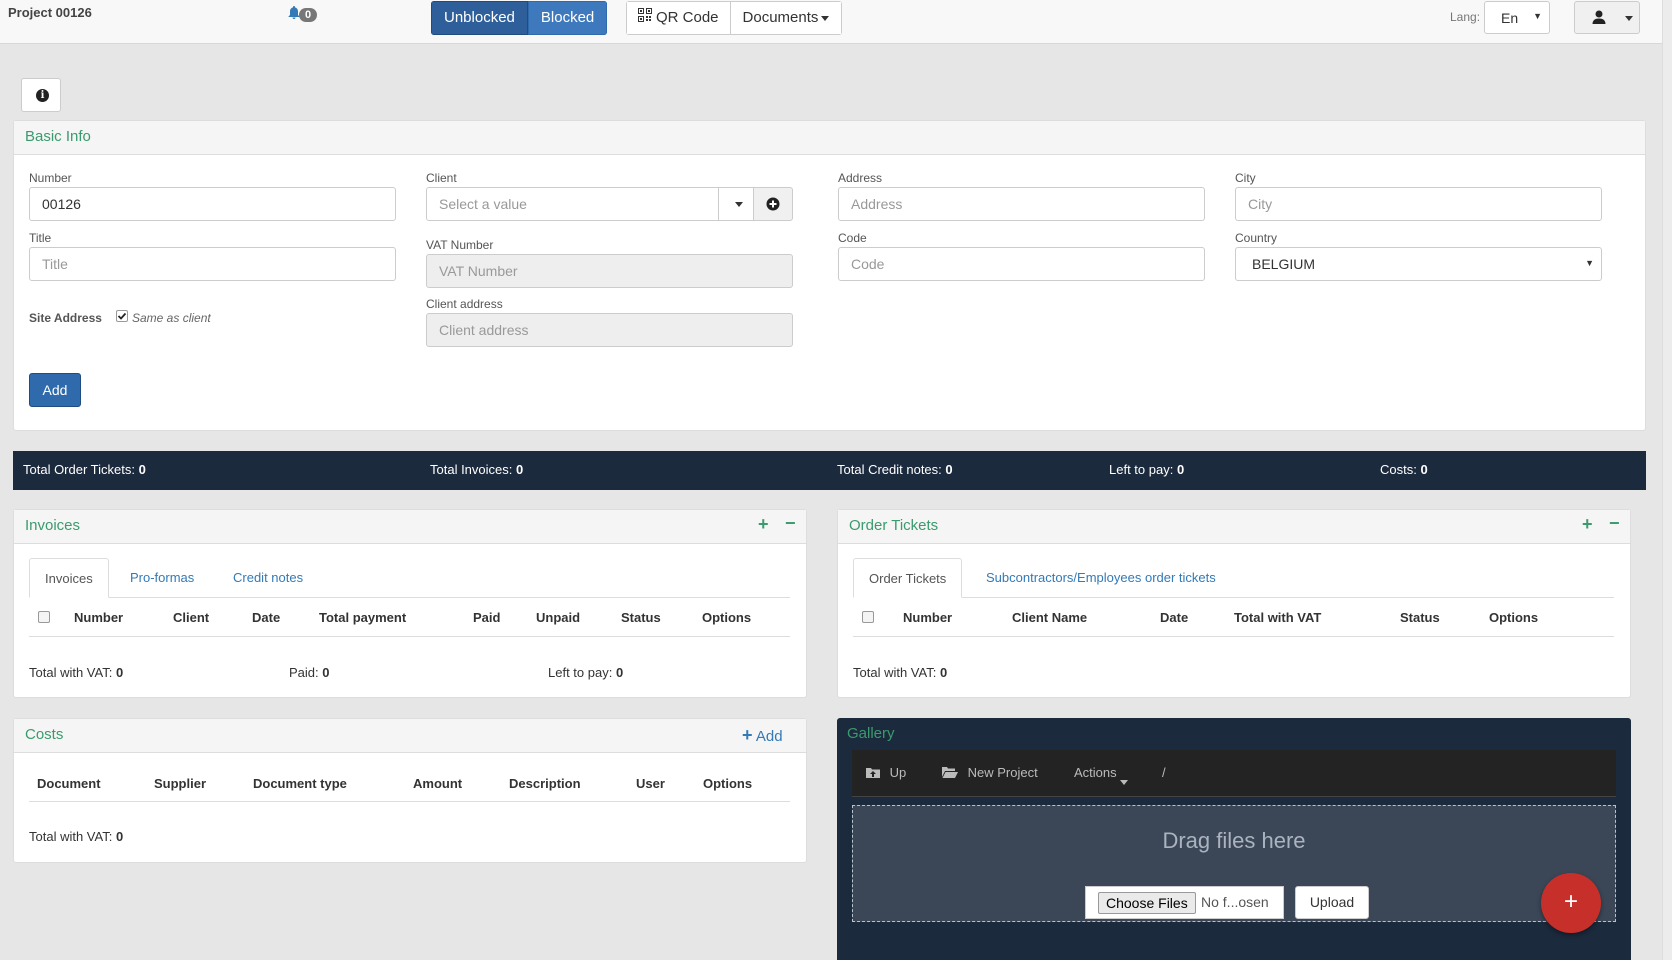 The image size is (1672, 960). What do you see at coordinates (1667, 480) in the screenshot?
I see `page-scrollbar` at bounding box center [1667, 480].